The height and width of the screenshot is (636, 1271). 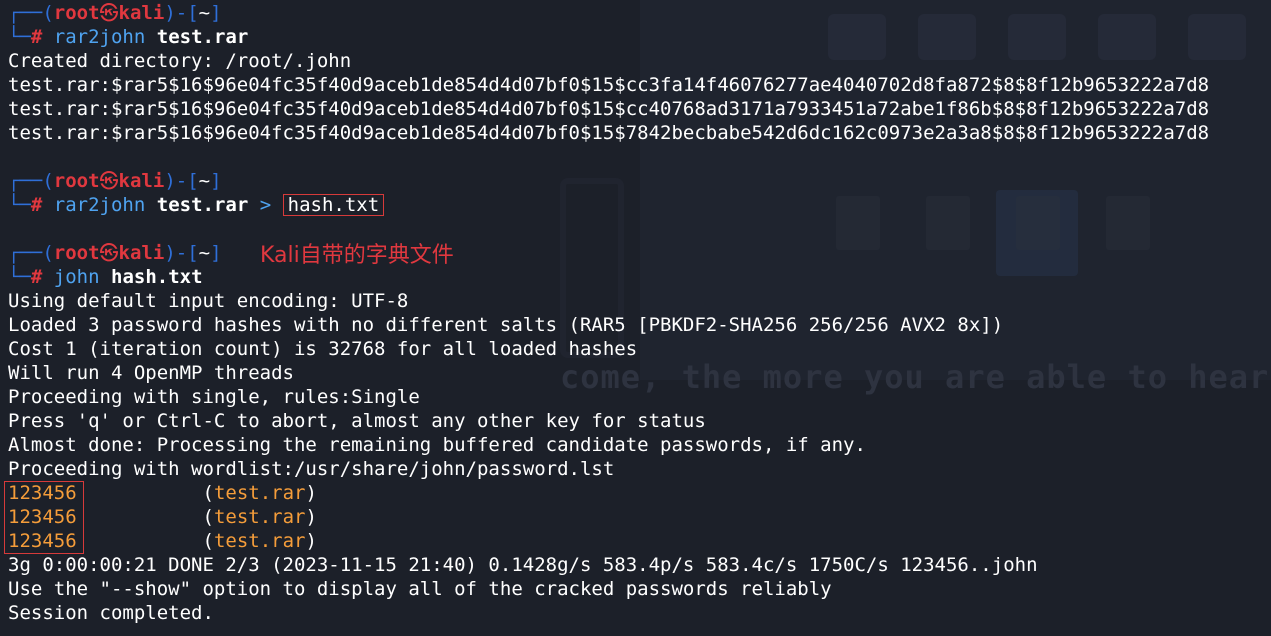 I want to click on redirect-operator: >, so click(x=265, y=205).